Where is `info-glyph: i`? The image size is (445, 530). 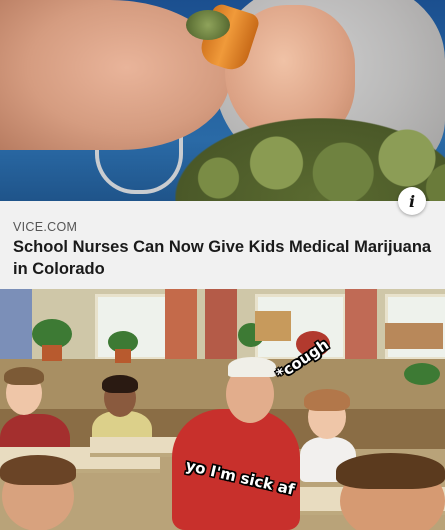
info-glyph: i is located at coordinates (412, 201).